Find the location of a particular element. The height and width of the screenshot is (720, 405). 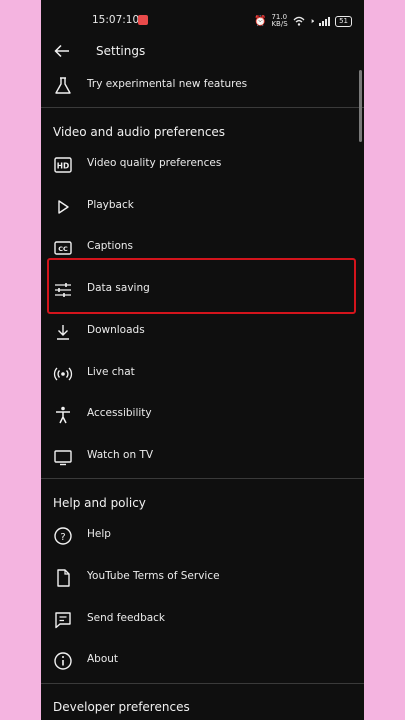

settings-item-experimental: Try experimental new features is located at coordinates (199, 86).